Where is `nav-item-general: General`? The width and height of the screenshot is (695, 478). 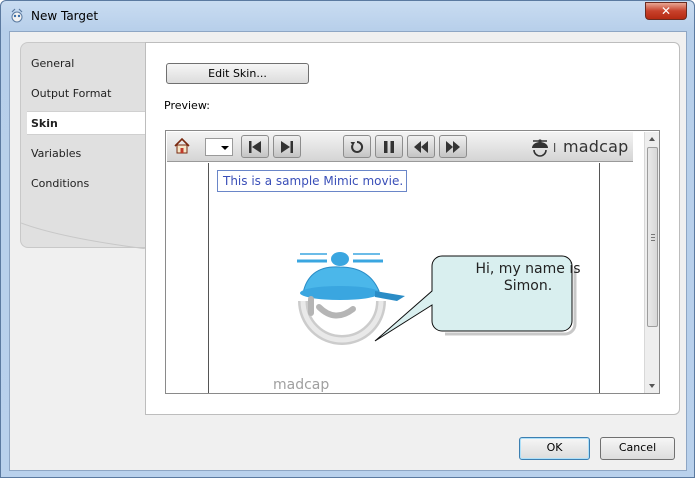
nav-item-general: General is located at coordinates (52, 63).